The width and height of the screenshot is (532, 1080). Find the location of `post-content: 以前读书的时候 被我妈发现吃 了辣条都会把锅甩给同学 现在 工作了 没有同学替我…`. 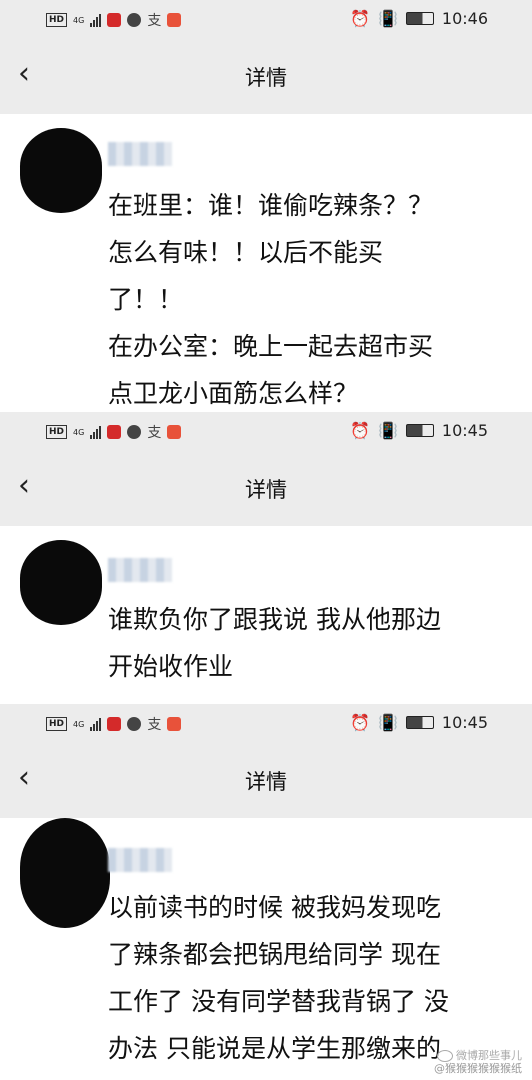

post-content: 以前读书的时候 被我妈发现吃 了辣条都会把锅甩给同学 现在 工作了 没有同学替我… is located at coordinates (312, 978).